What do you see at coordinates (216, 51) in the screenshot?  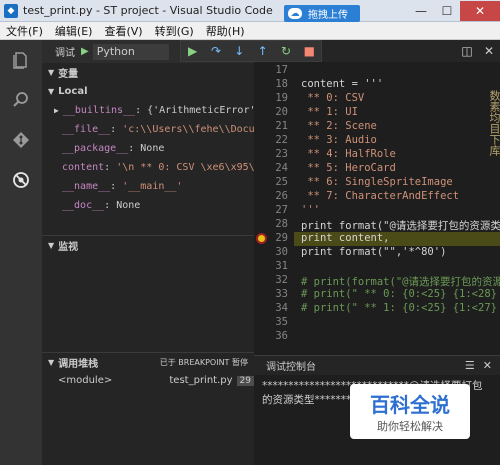 I see `step-over-icon: ↷` at bounding box center [216, 51].